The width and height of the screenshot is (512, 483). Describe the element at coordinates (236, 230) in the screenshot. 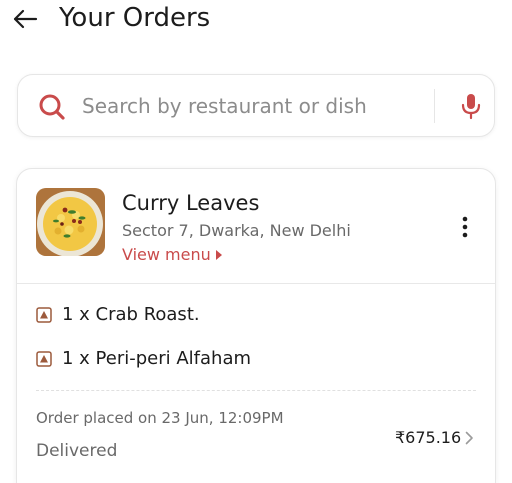

I see `restaurant-address: Sector 7, Dwarka, New Delhi` at that location.